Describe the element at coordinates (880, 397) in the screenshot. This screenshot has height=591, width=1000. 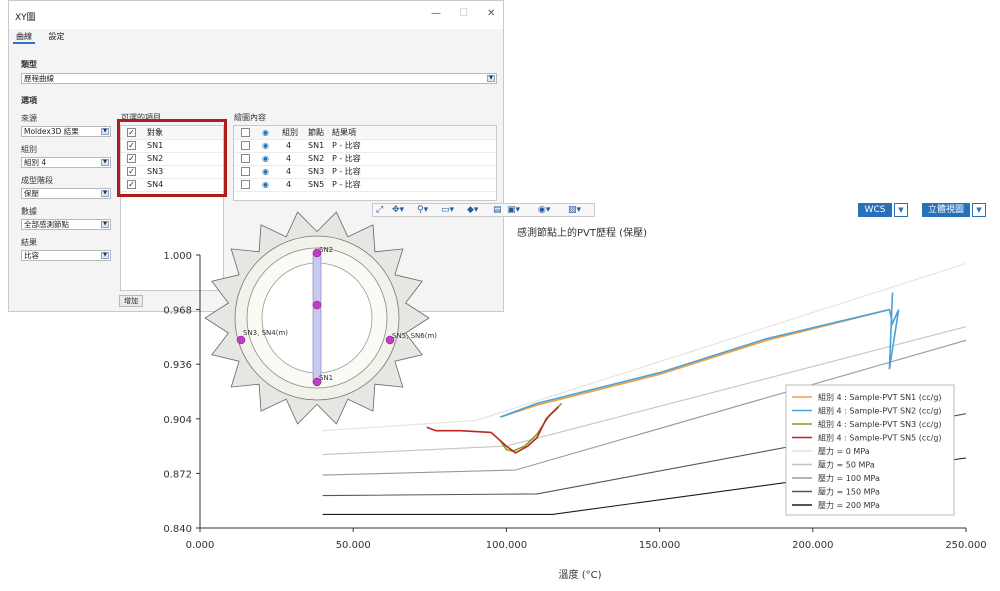
I see `legend-entry: 組別 4 : Sample-PVT SN1 (cc/g)` at that location.